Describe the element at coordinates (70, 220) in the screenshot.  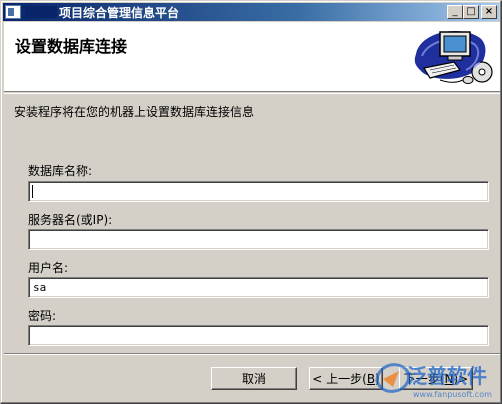
I see `server-label: 服务器名(或IP):` at that location.